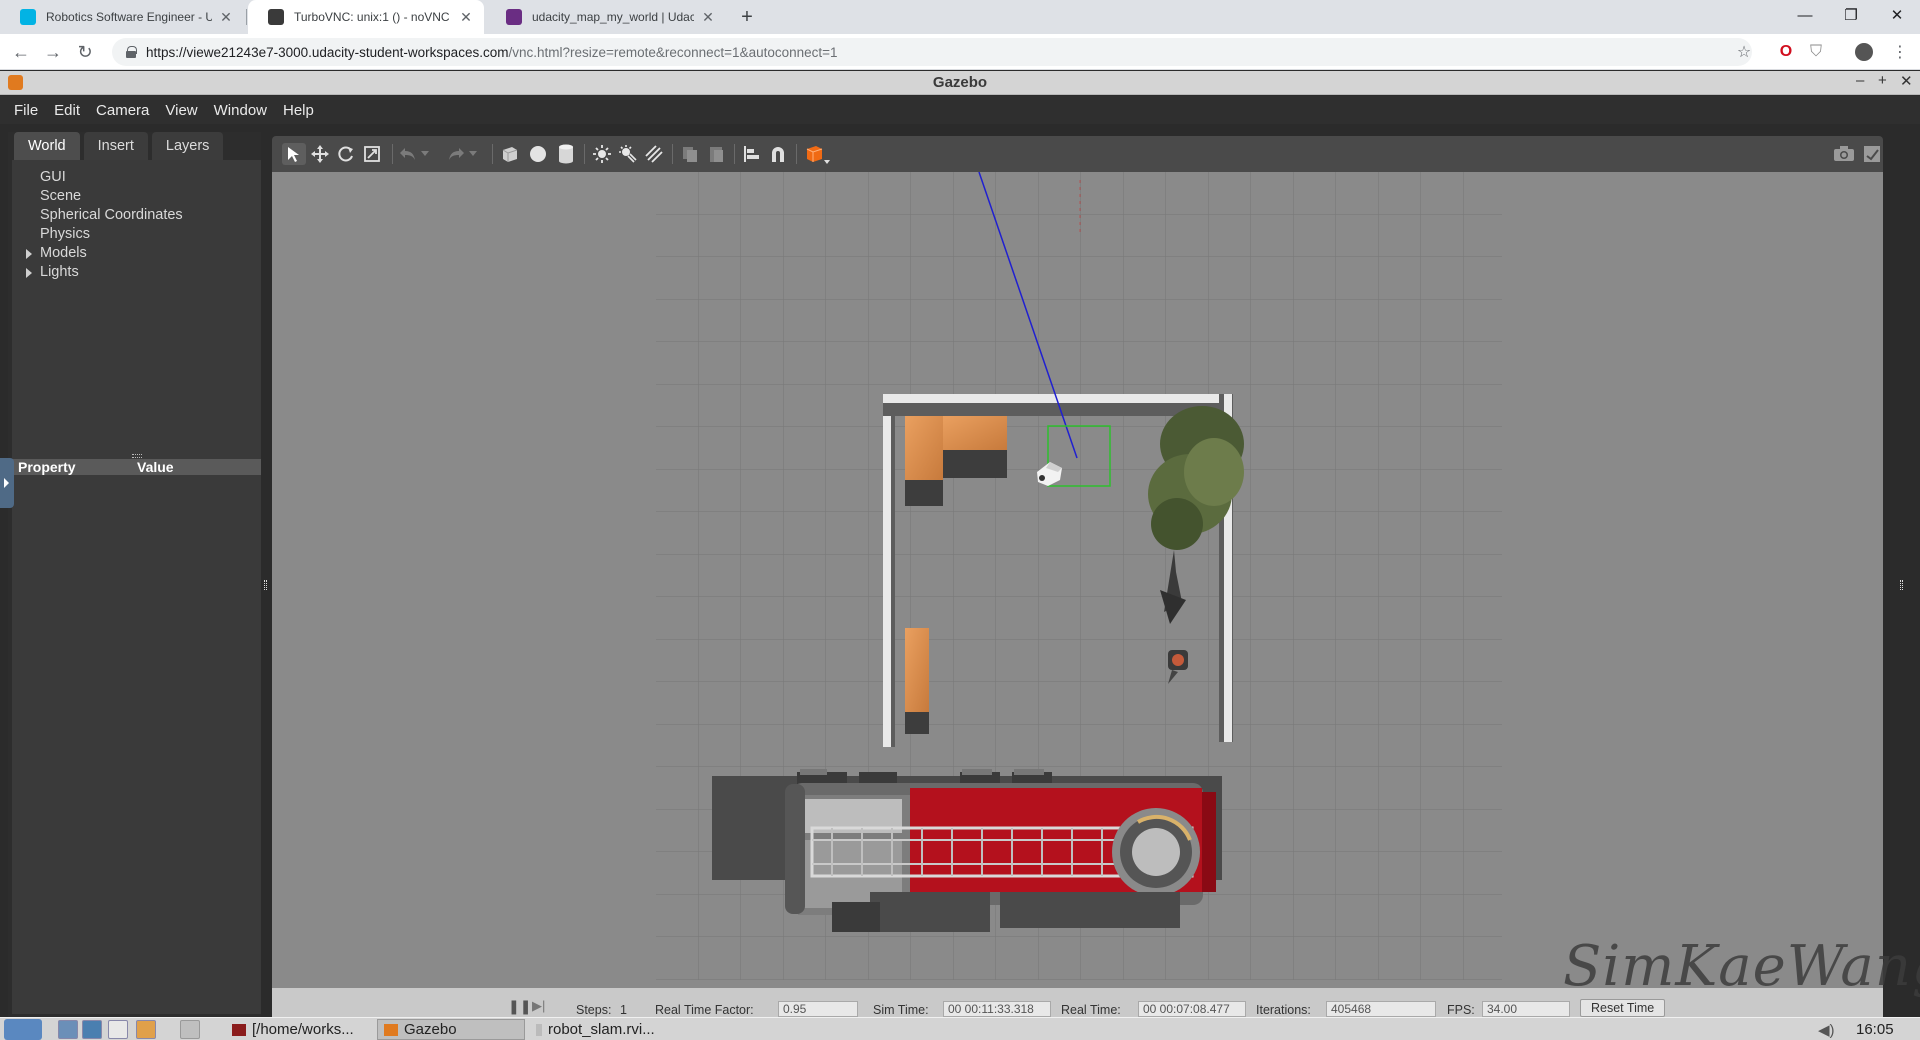 This screenshot has width=1920, height=1040. Describe the element at coordinates (298, 110) in the screenshot. I see `menu-help: Help` at that location.